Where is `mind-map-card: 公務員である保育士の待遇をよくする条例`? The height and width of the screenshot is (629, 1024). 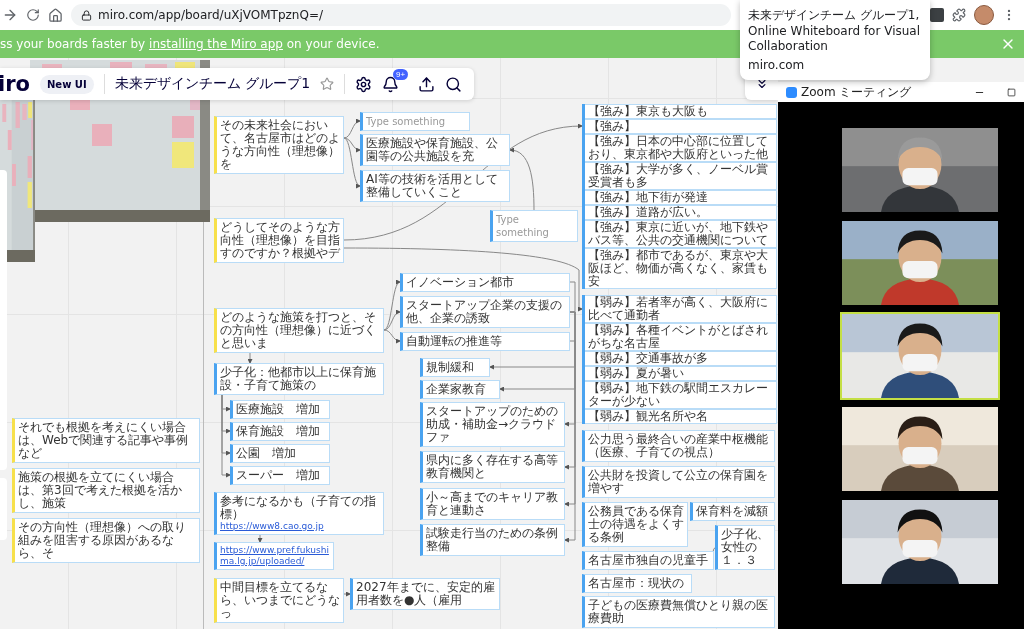 mind-map-card: 公務員である保育士の待遇をよくする条例 is located at coordinates (635, 524).